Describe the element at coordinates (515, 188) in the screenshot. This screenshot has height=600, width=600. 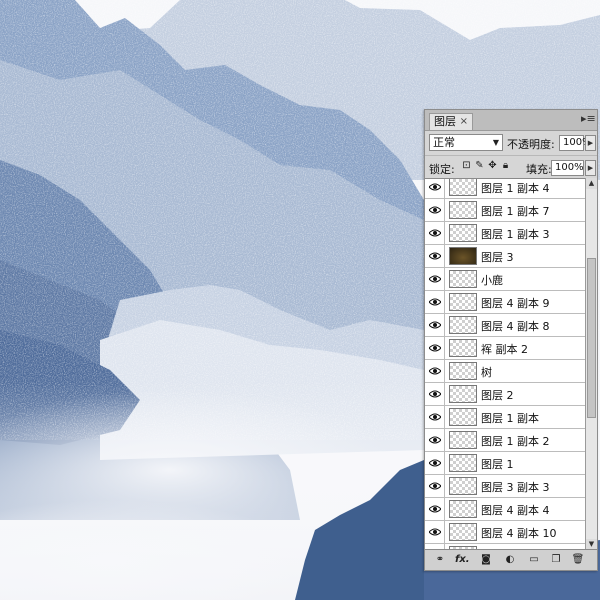
I see `layer-name: 图层 1 副本 4` at that location.